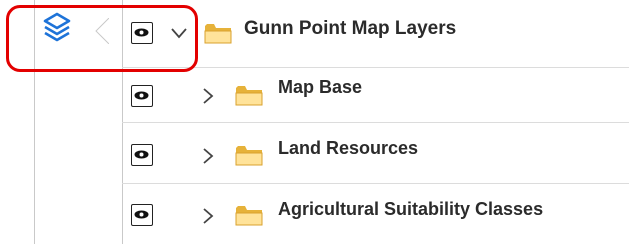 This screenshot has height=244, width=629. What do you see at coordinates (57, 28) in the screenshot?
I see `layers-icon` at bounding box center [57, 28].